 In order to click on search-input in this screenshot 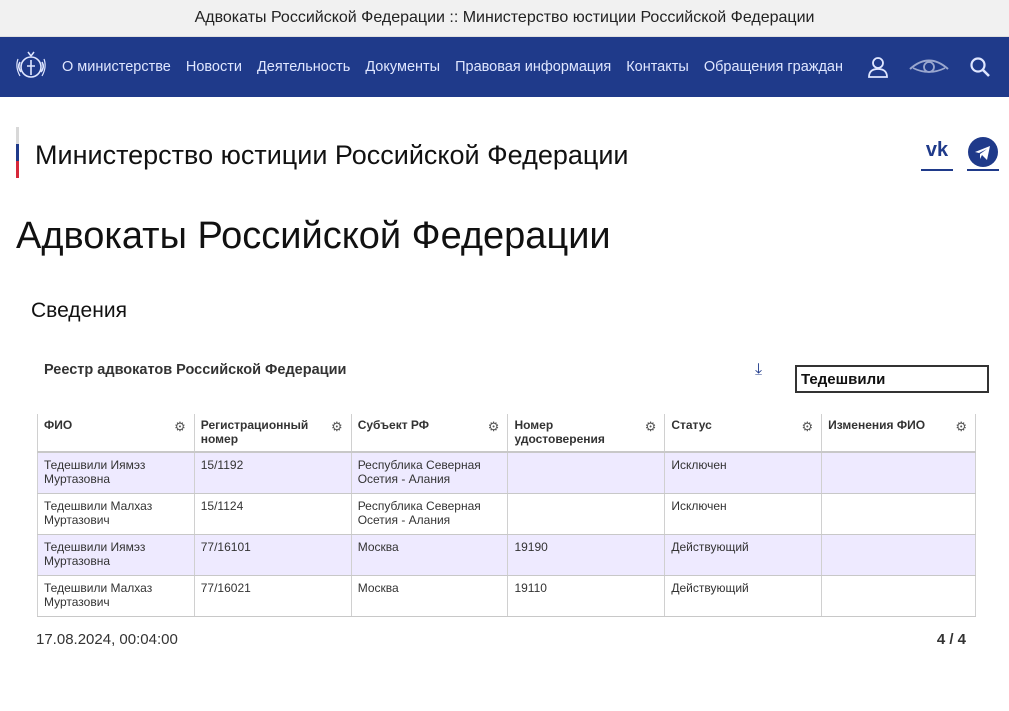, I will do `click(892, 379)`.